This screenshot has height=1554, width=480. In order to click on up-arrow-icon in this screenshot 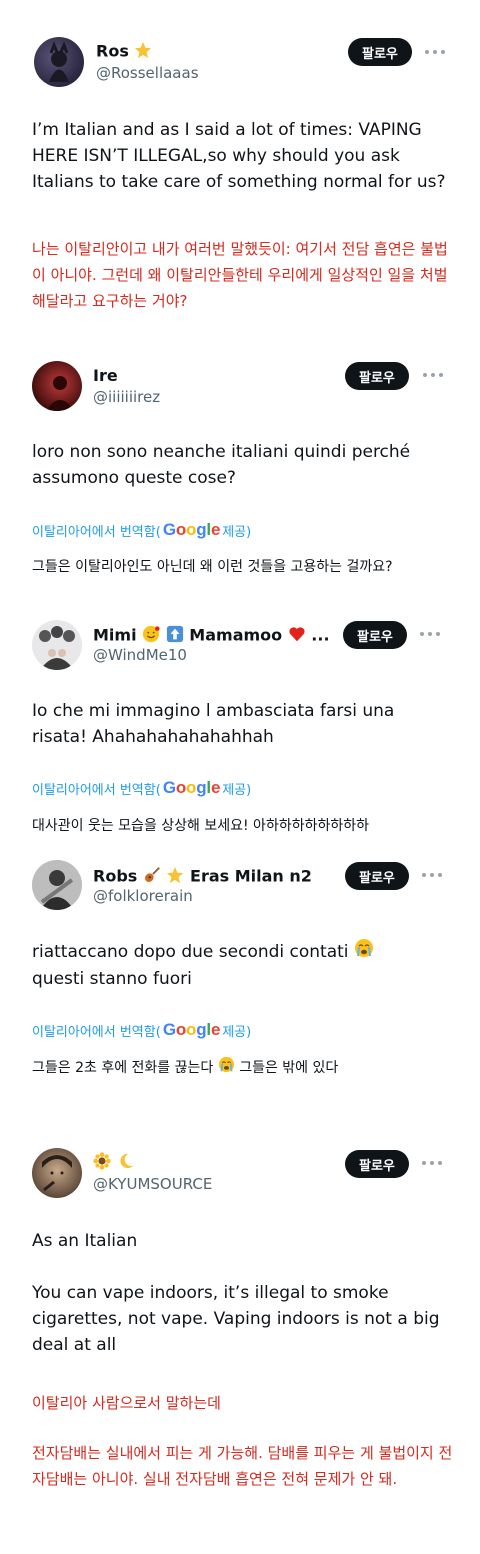, I will do `click(175, 636)`.